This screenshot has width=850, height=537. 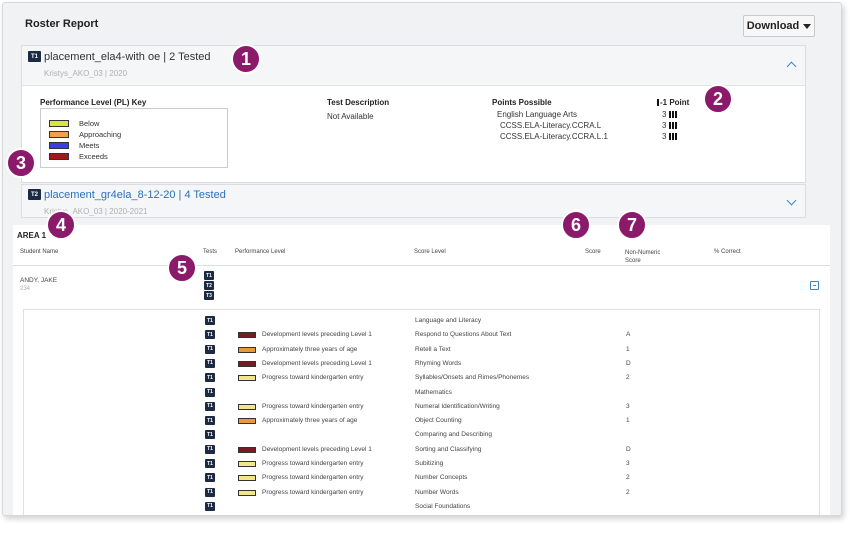 What do you see at coordinates (421, 435) in the screenshot?
I see `score-row: T1 Comparing and Describing` at bounding box center [421, 435].